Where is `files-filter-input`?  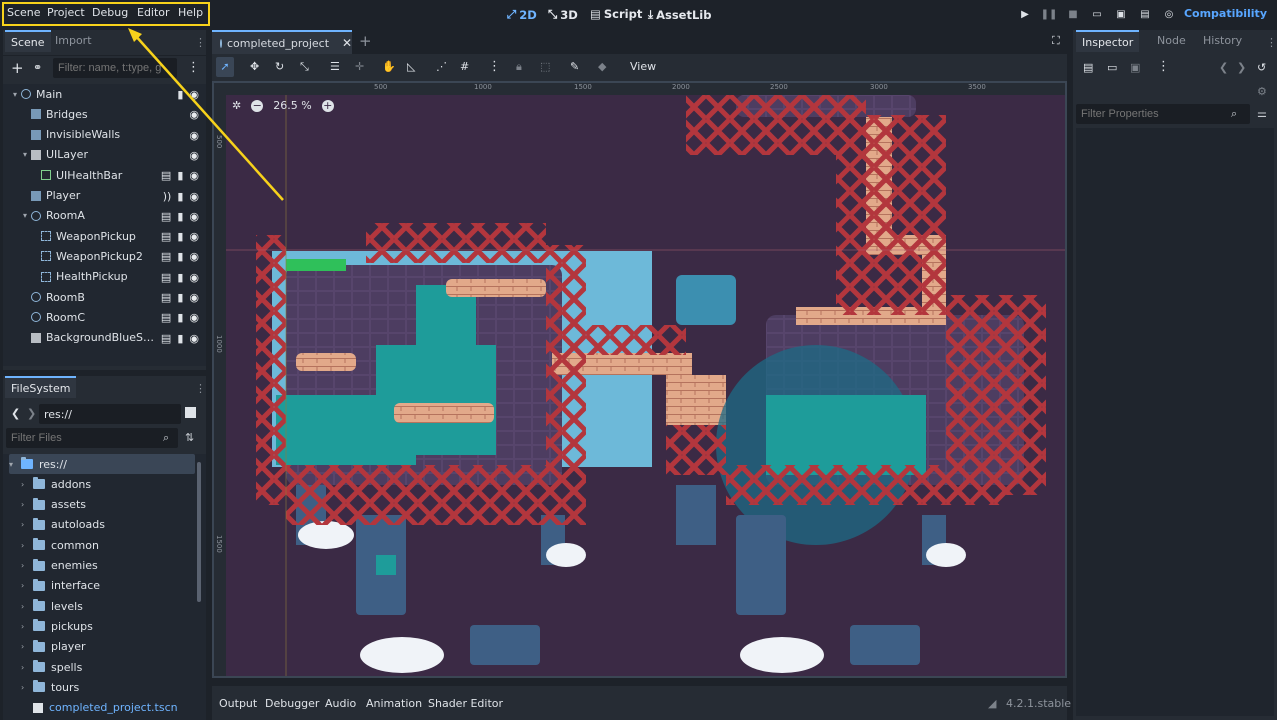 files-filter-input is located at coordinates (92, 438).